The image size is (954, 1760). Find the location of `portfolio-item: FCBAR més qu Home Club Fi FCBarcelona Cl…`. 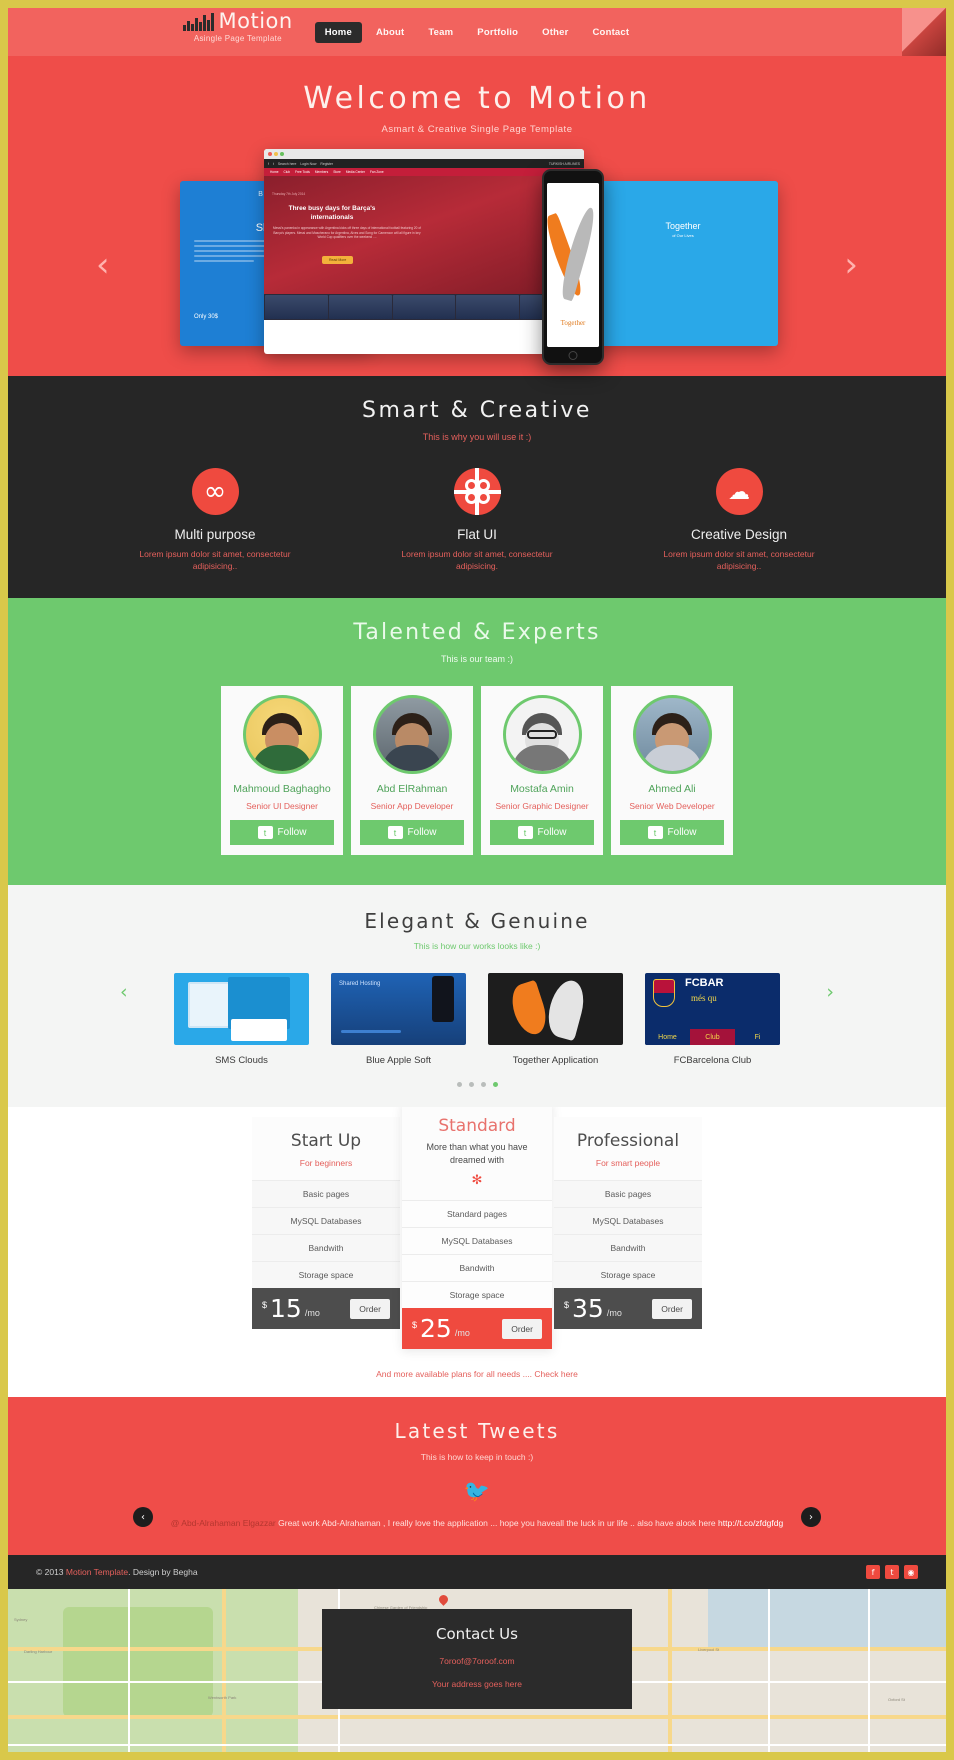

portfolio-item: FCBAR més qu Home Club Fi FCBarcelona Cl… is located at coordinates (712, 1019).